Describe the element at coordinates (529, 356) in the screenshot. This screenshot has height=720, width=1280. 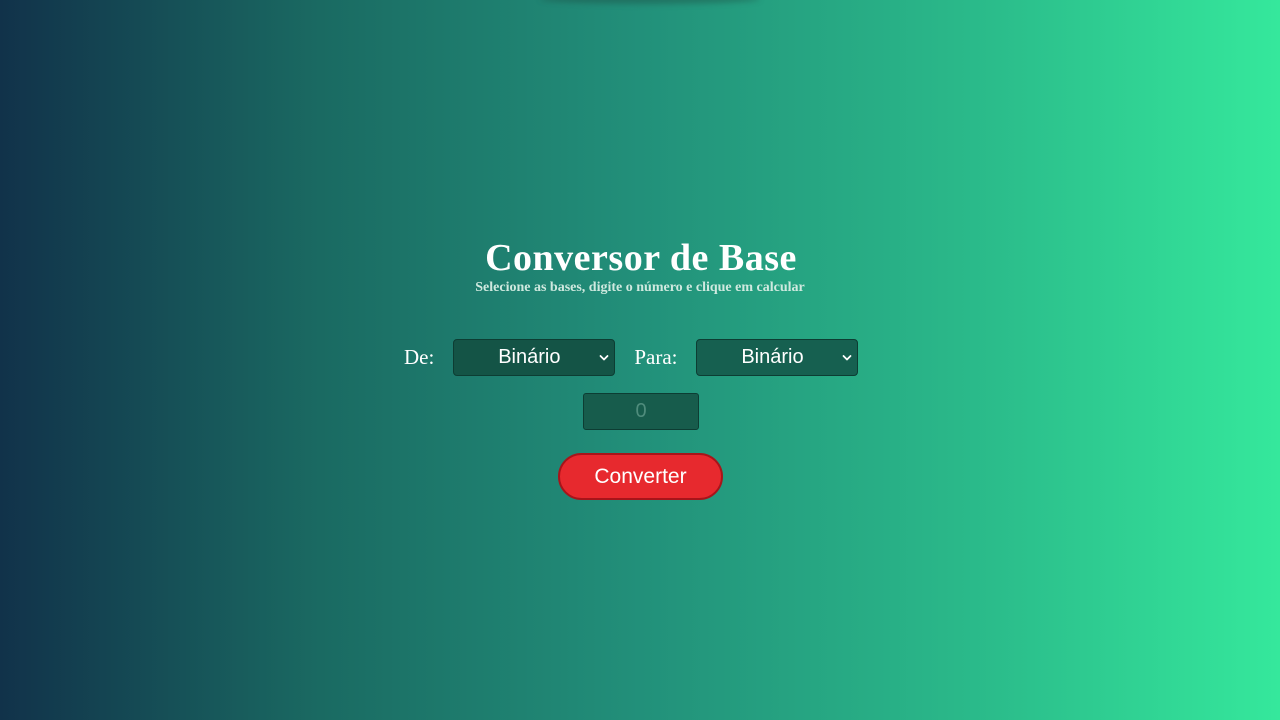
I see `from-base-selected-value: Binário` at that location.